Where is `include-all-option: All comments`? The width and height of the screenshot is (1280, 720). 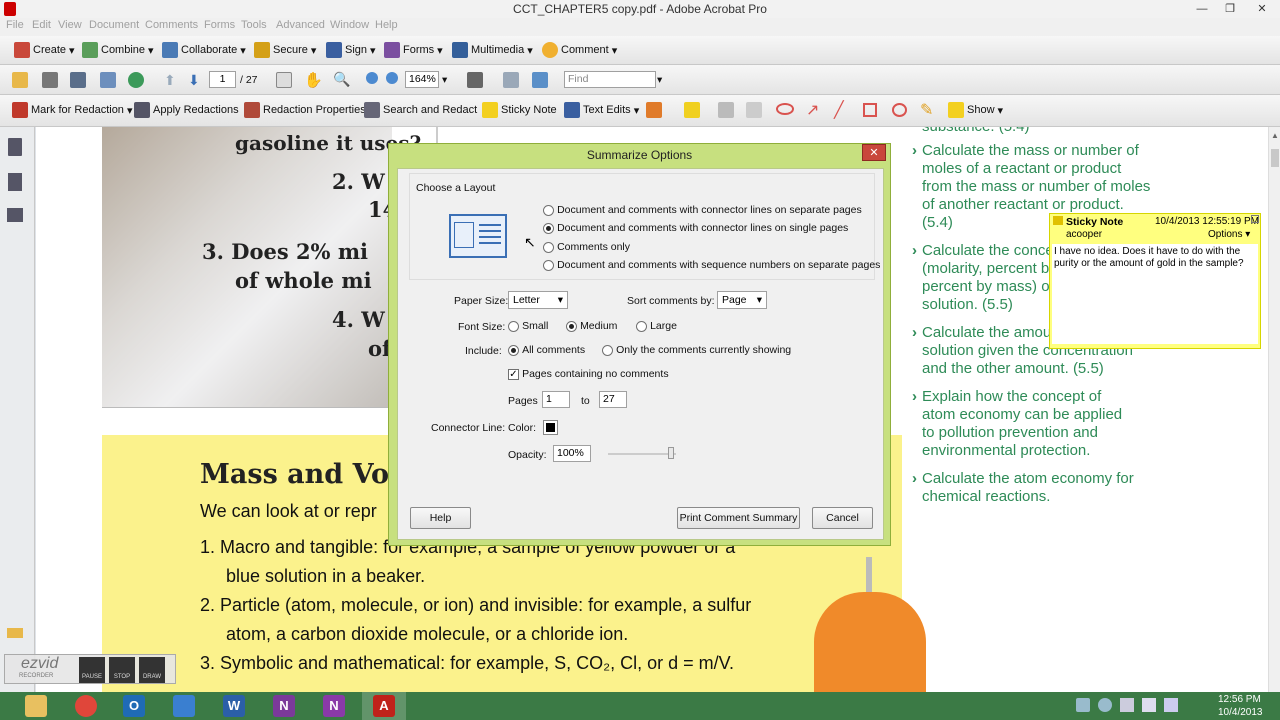 include-all-option: All comments is located at coordinates (546, 350).